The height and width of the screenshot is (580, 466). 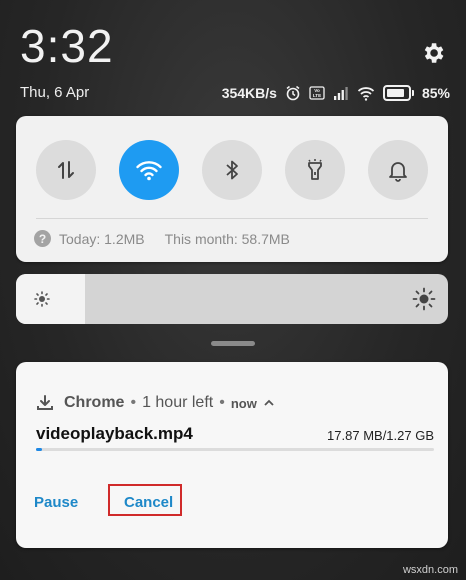 I want to click on data-transfer-icon, so click(x=66, y=170).